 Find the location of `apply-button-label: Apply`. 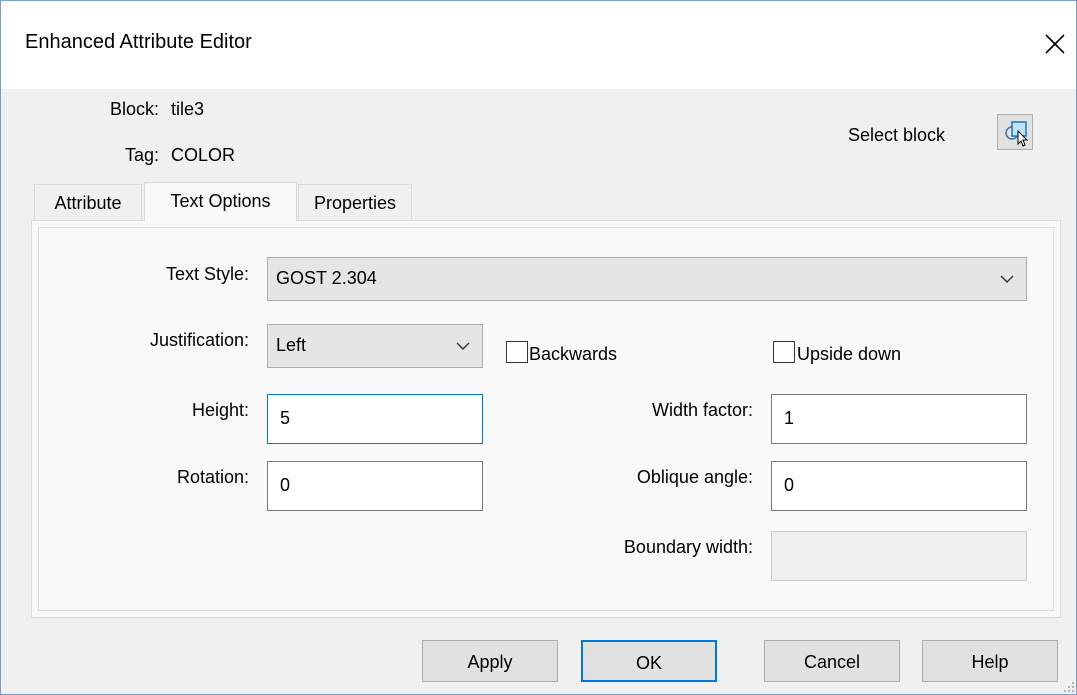

apply-button-label: Apply is located at coordinates (490, 662).